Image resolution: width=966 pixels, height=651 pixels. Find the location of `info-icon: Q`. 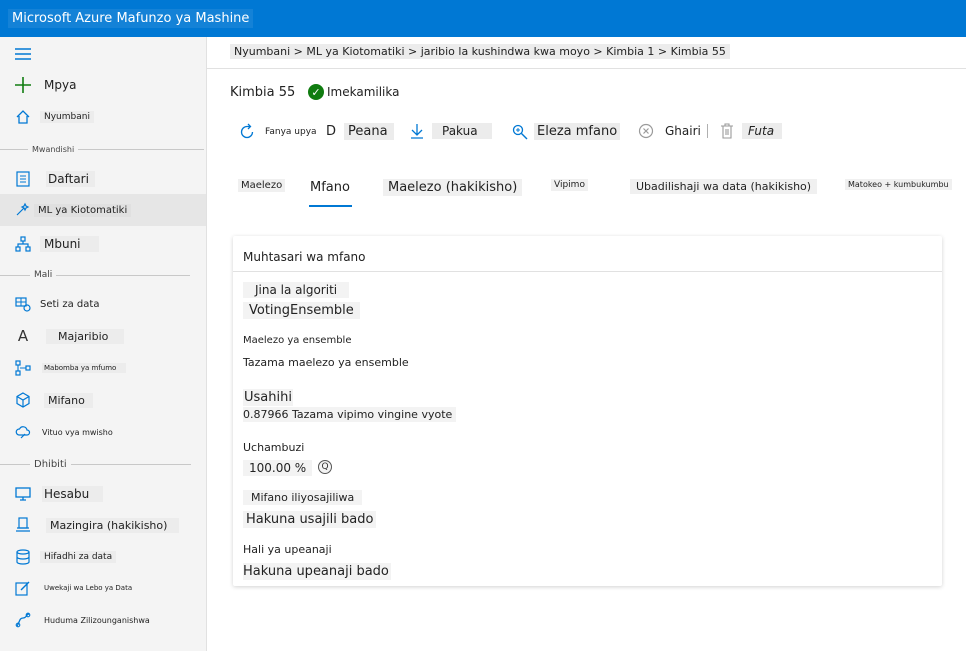

info-icon: Q is located at coordinates (325, 467).